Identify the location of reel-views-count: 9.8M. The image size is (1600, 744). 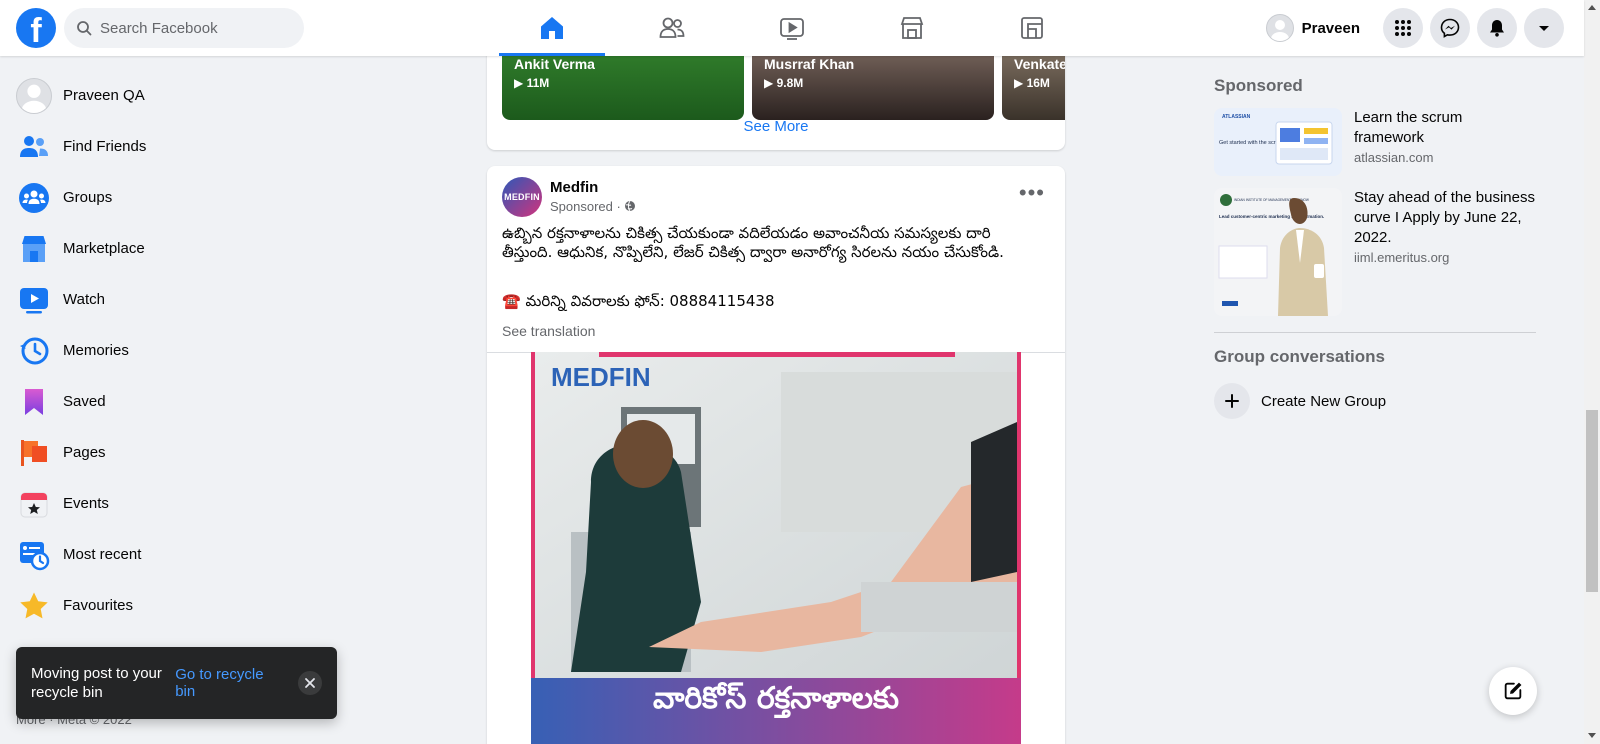
(790, 83).